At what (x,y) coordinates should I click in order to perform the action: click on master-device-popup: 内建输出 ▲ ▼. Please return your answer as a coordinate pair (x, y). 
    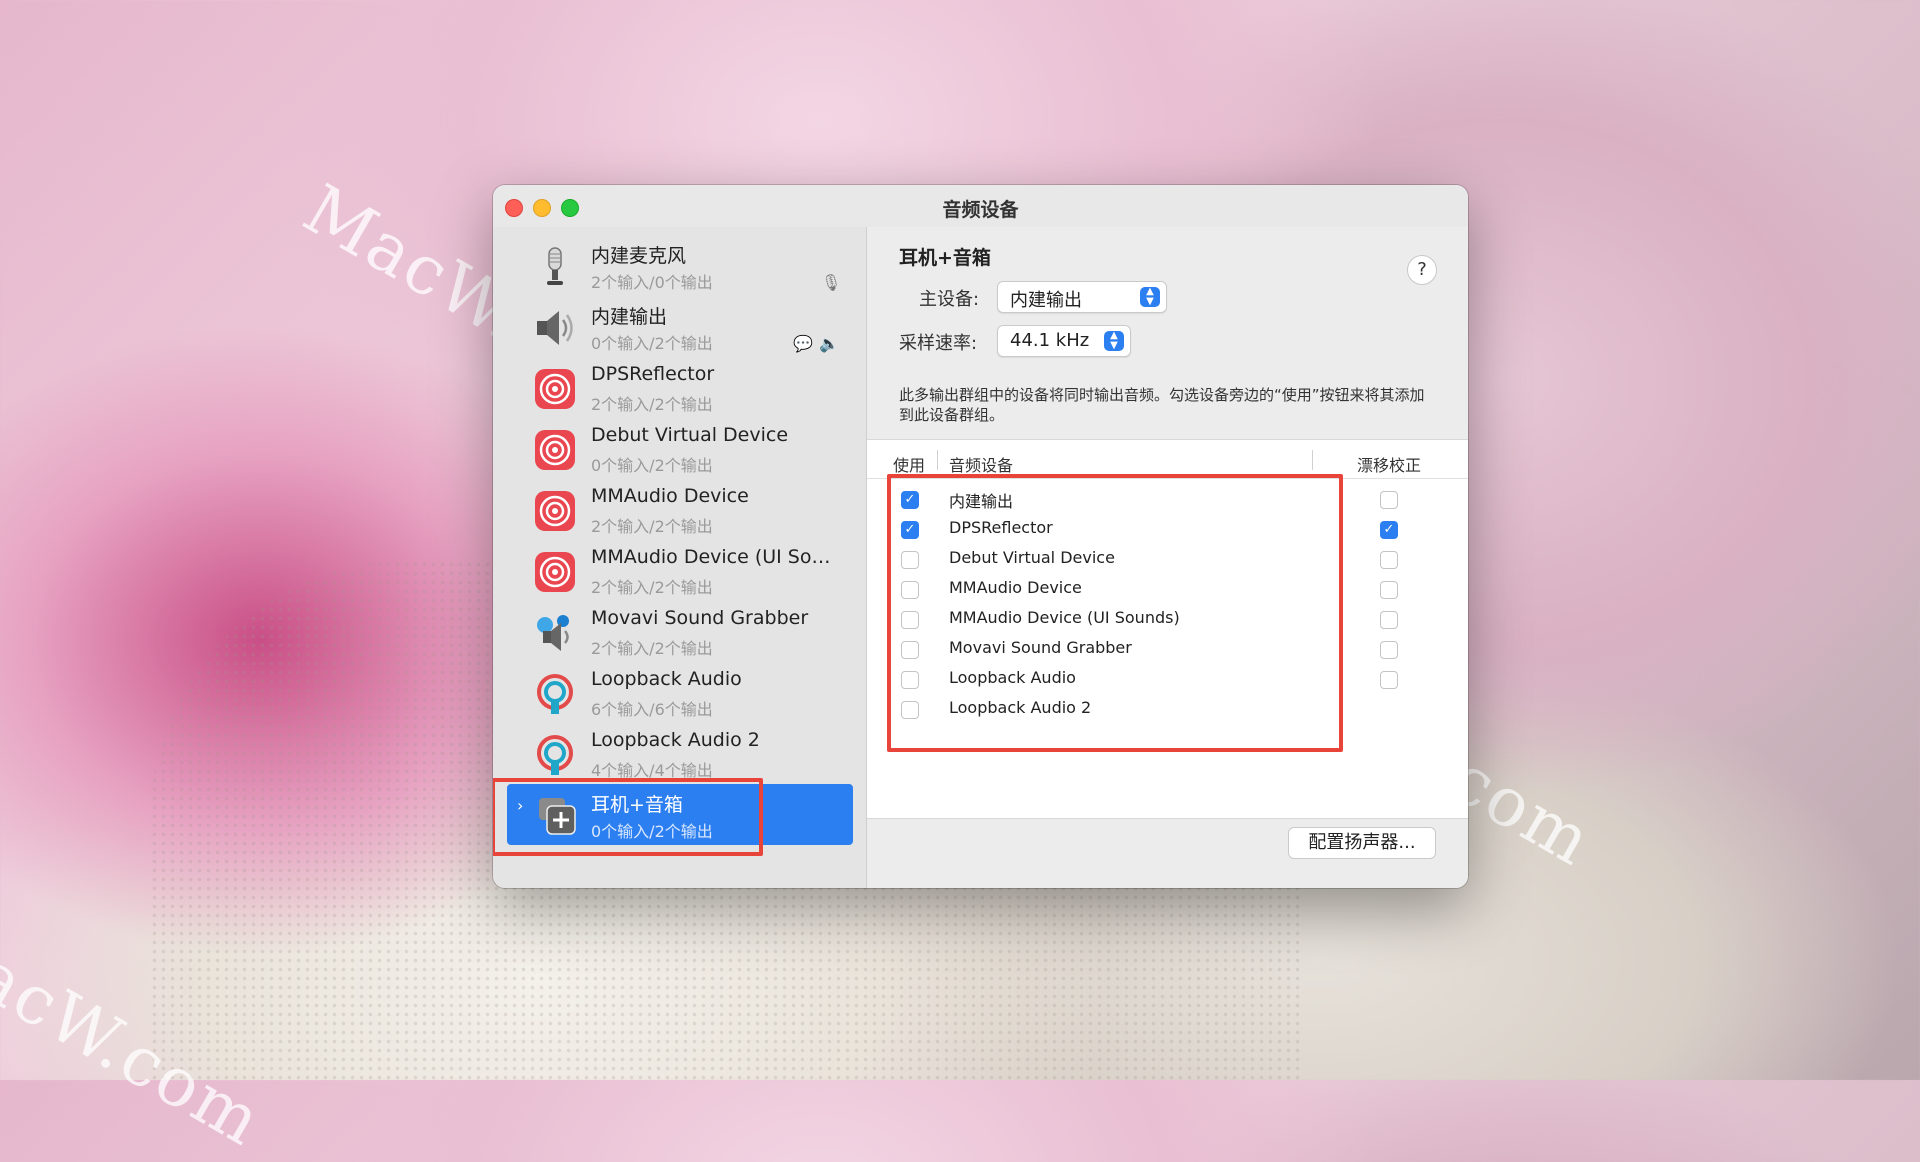
    Looking at the image, I should click on (1082, 297).